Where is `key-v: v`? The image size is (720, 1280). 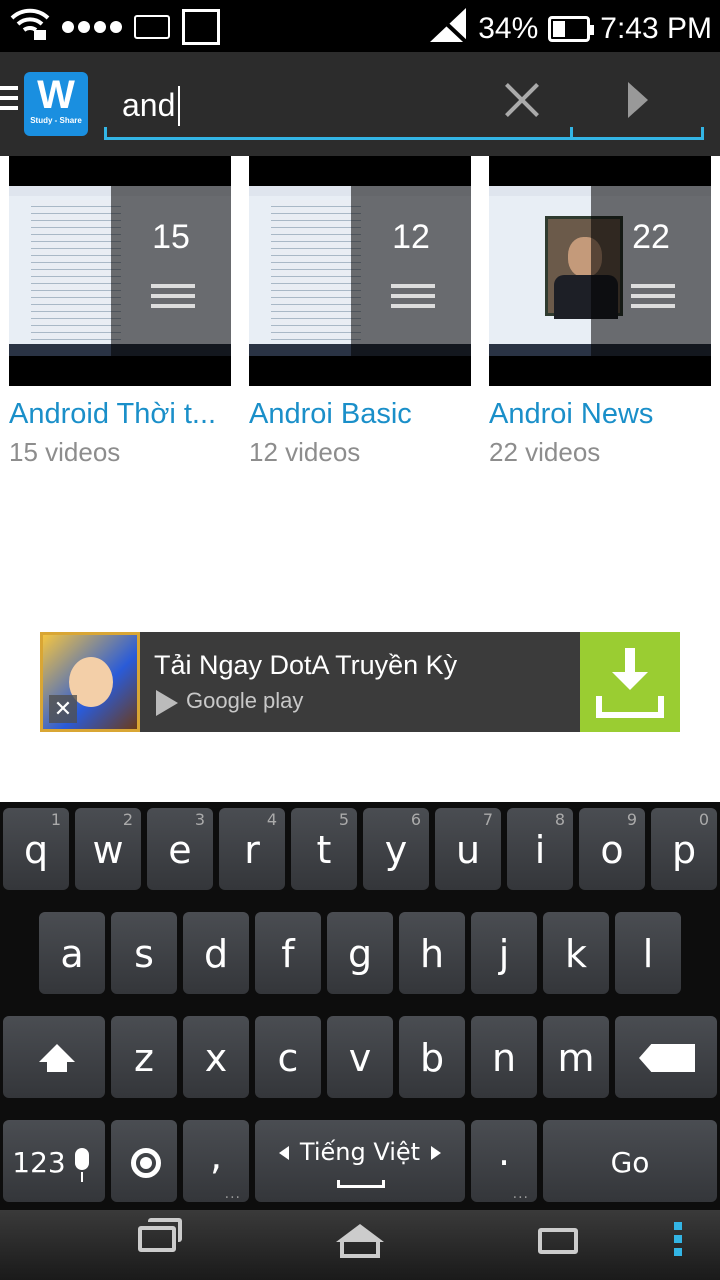
key-v: v is located at coordinates (360, 1057).